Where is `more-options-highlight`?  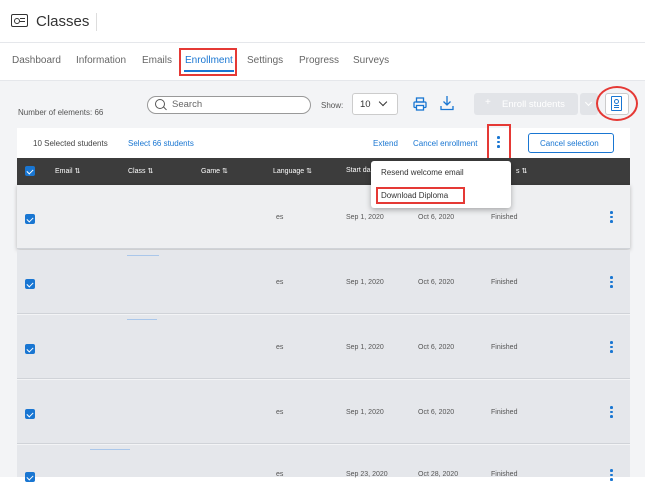 more-options-highlight is located at coordinates (499, 142).